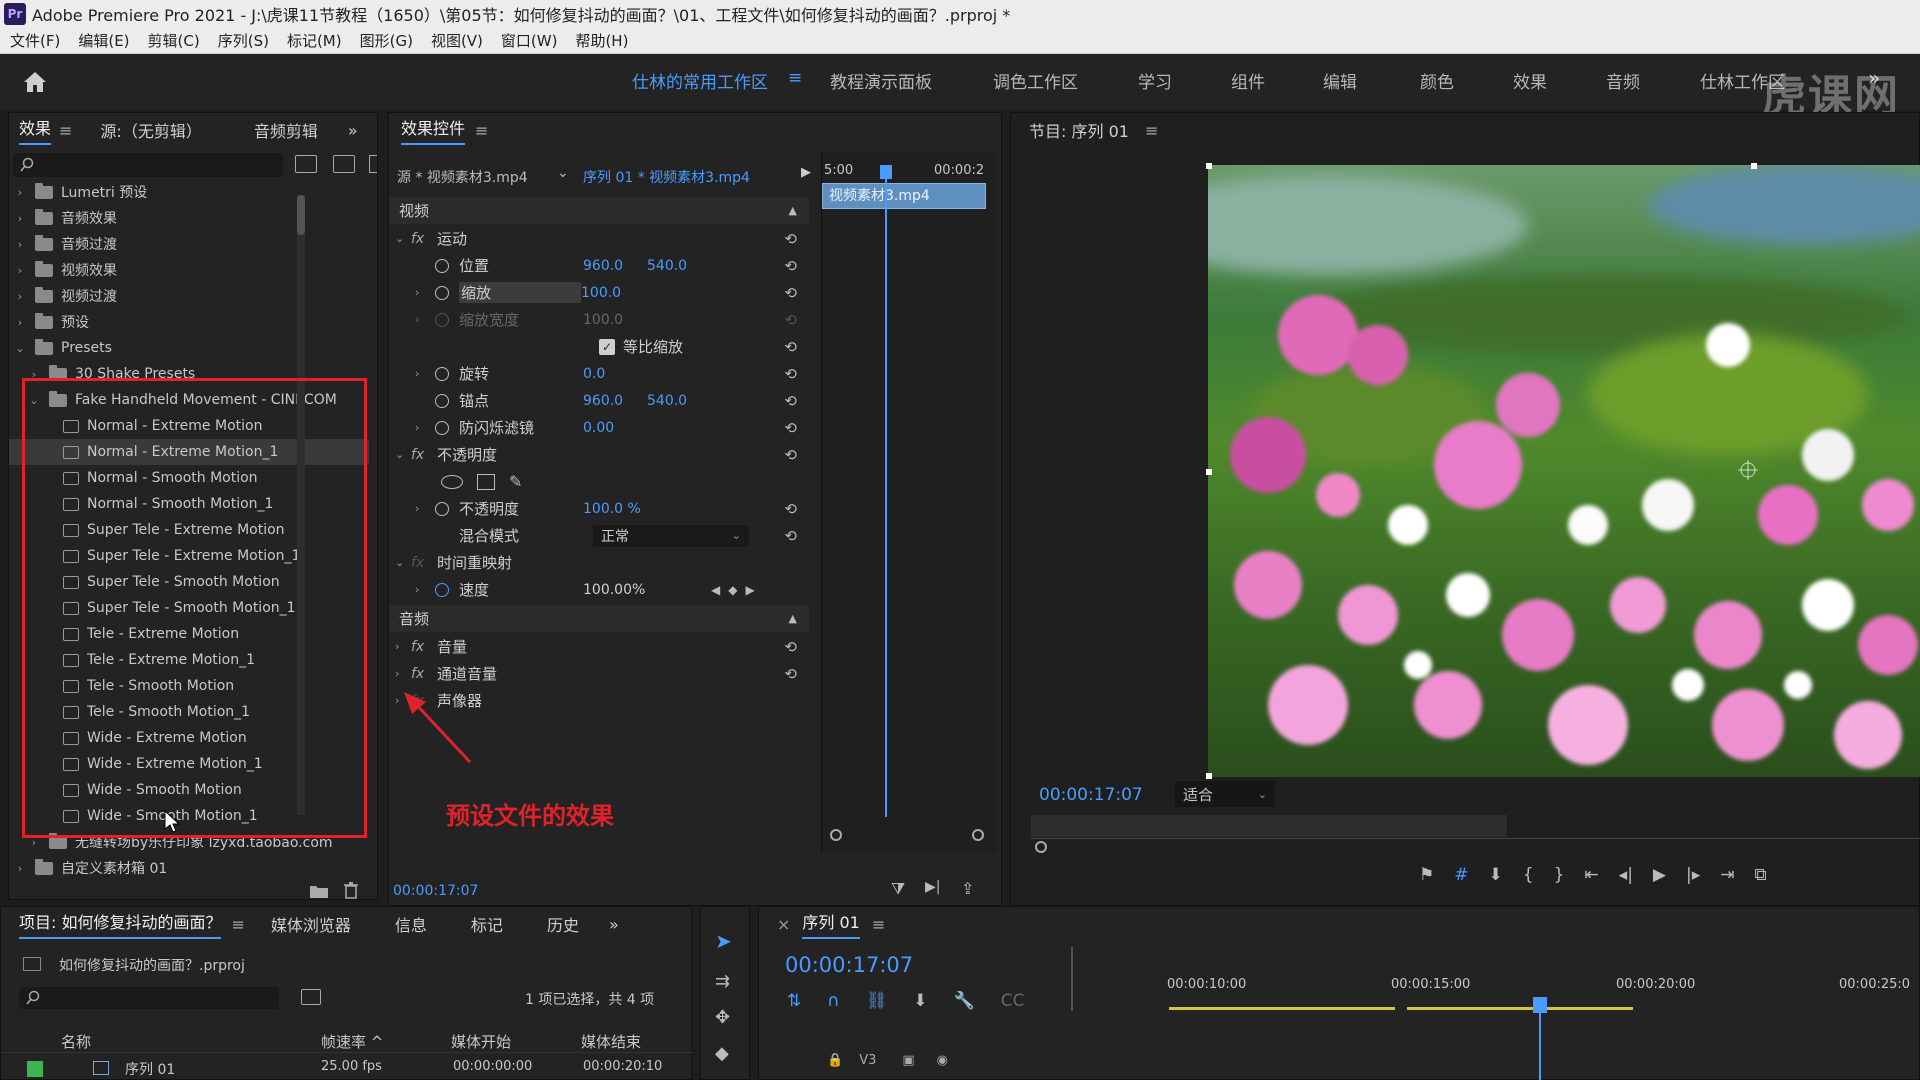 This screenshot has width=1920, height=1080. Describe the element at coordinates (433, 130) in the screenshot. I see `effect-controls-title: 效果控件` at that location.